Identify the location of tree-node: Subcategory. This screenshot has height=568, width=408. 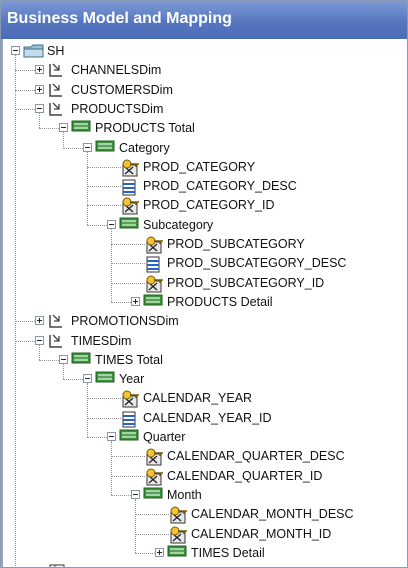
(203, 225).